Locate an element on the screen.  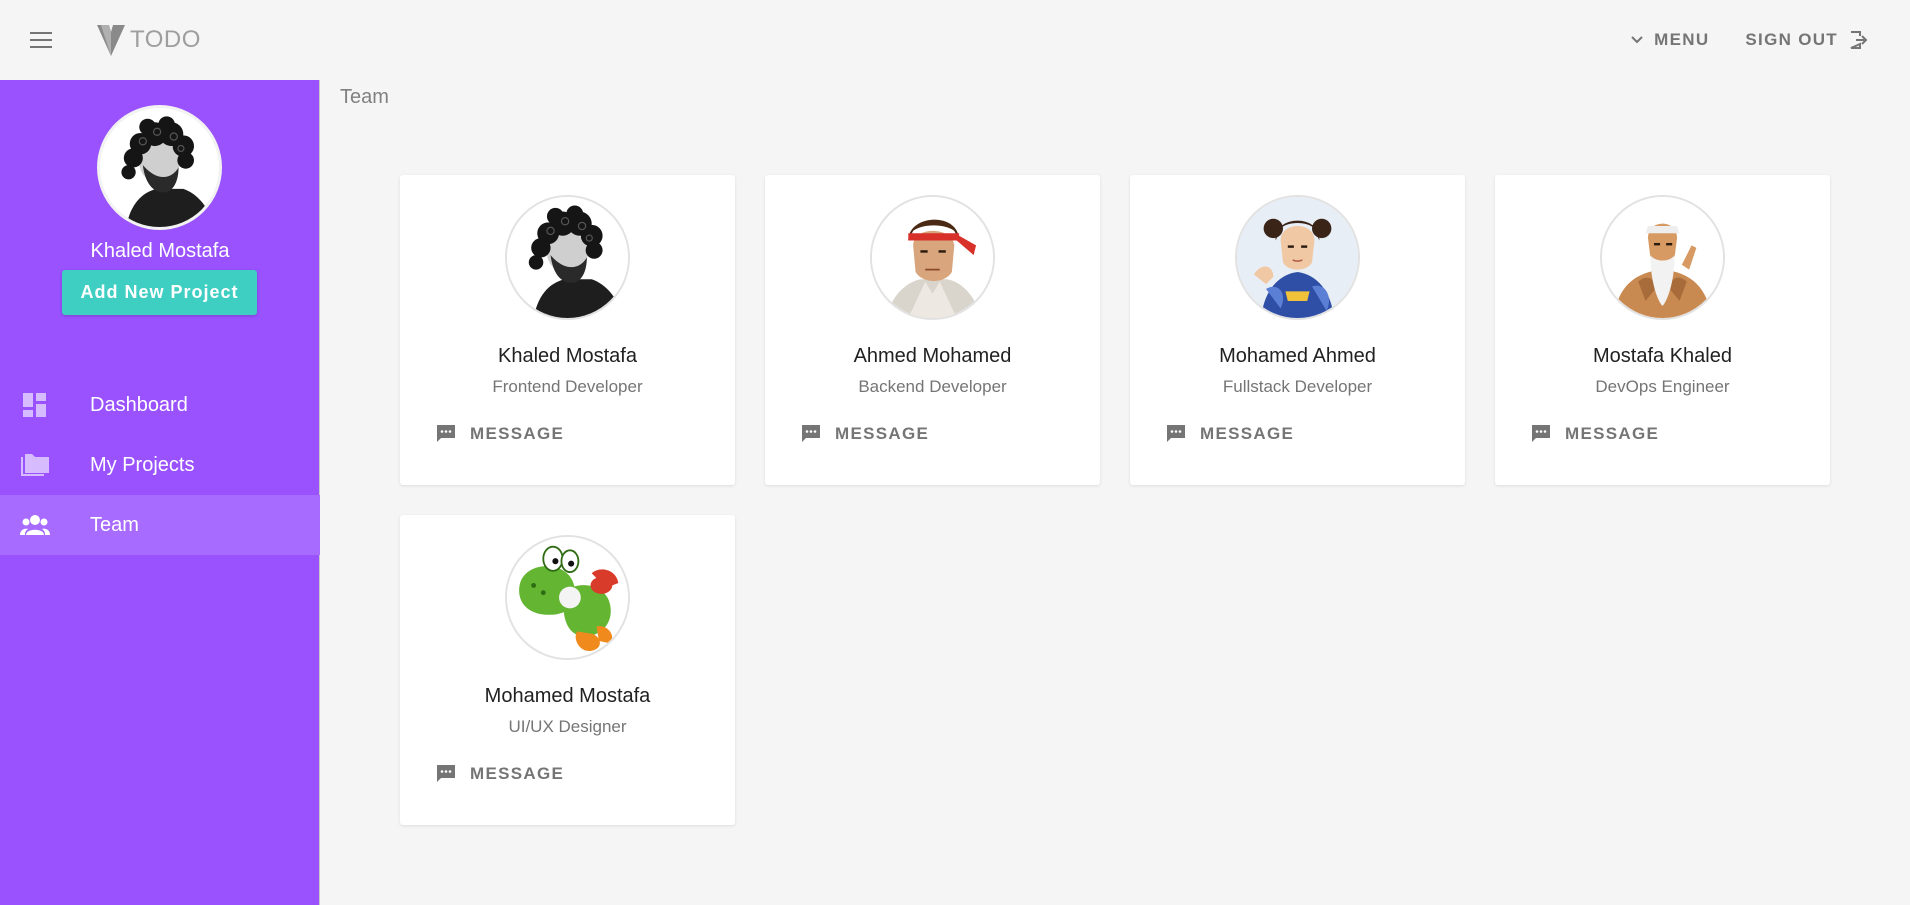
app-bar: TODO MENU SIGN OUT is located at coordinates (955, 40).